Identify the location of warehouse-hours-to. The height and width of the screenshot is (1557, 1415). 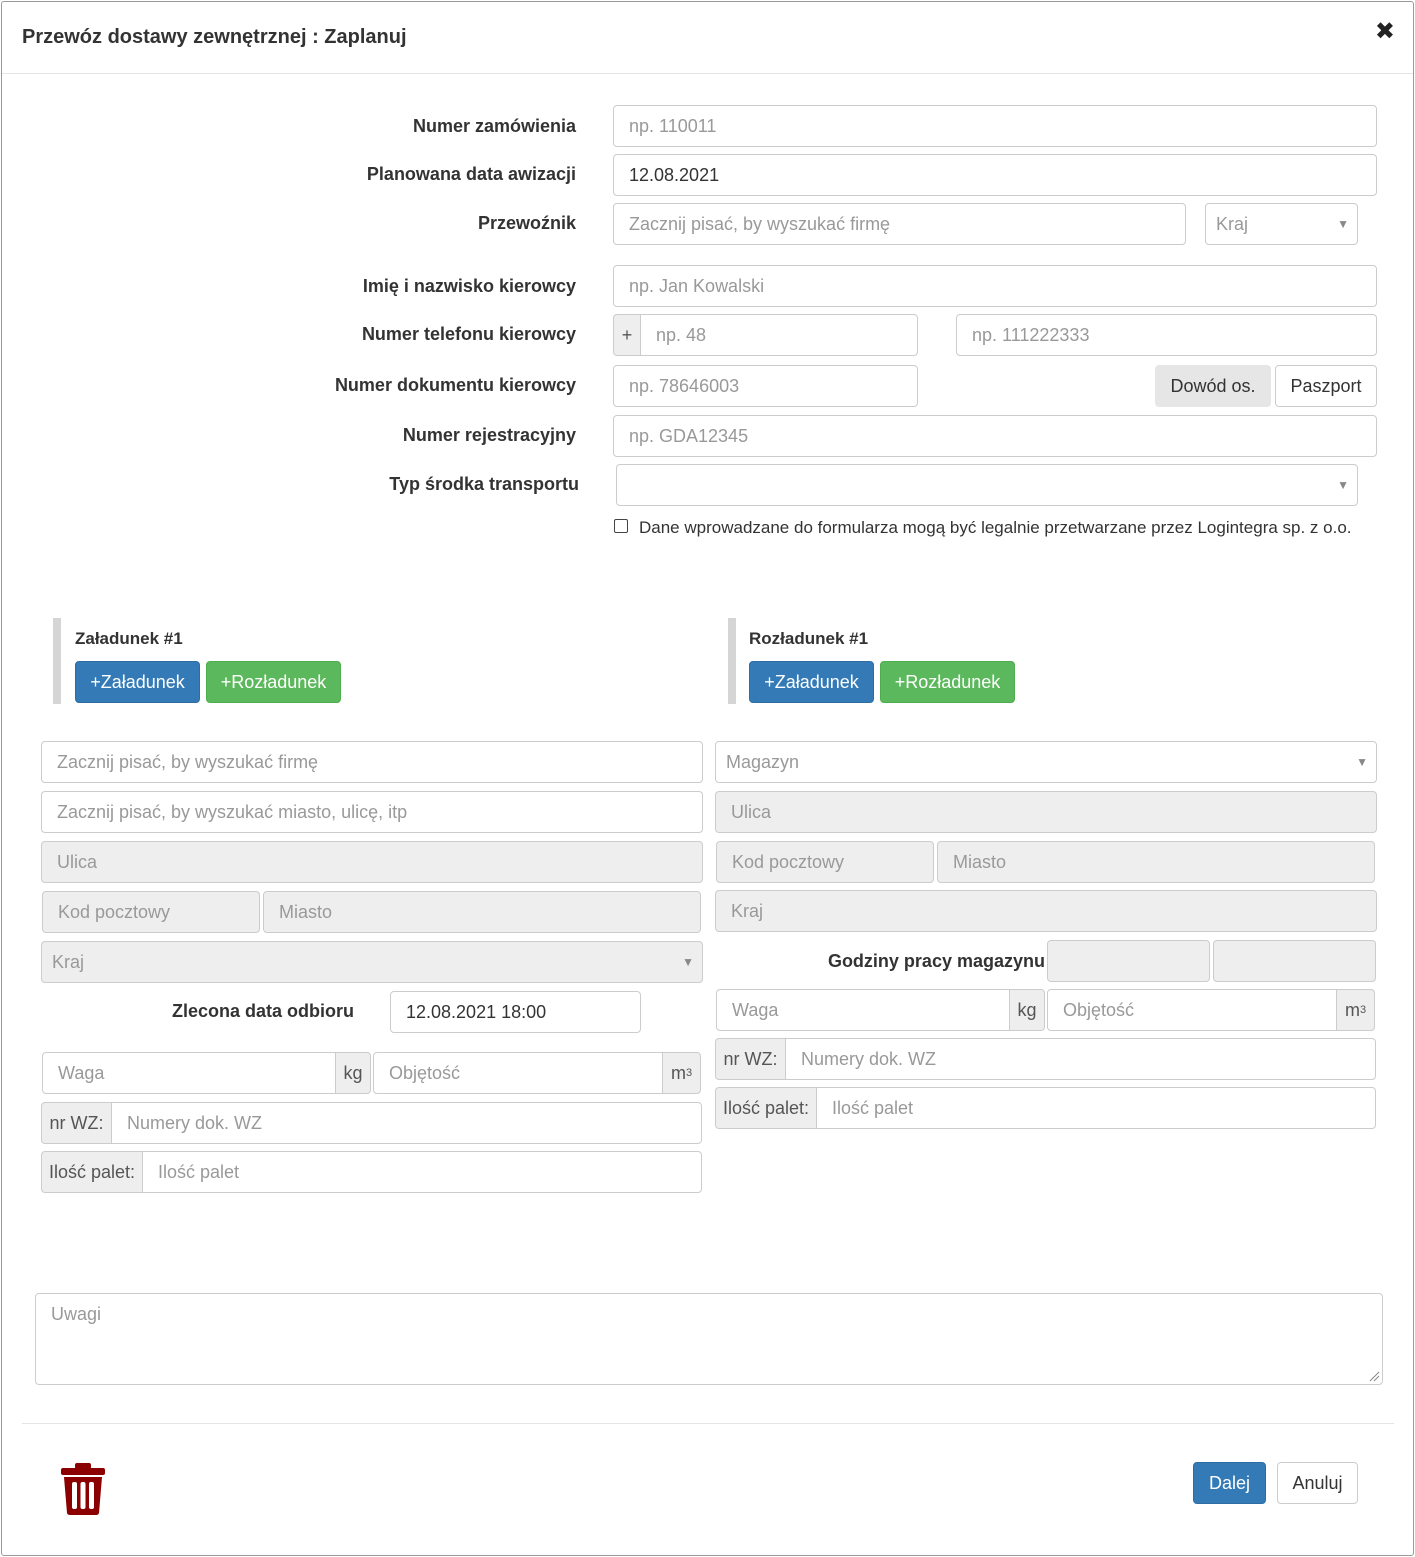
(1294, 961).